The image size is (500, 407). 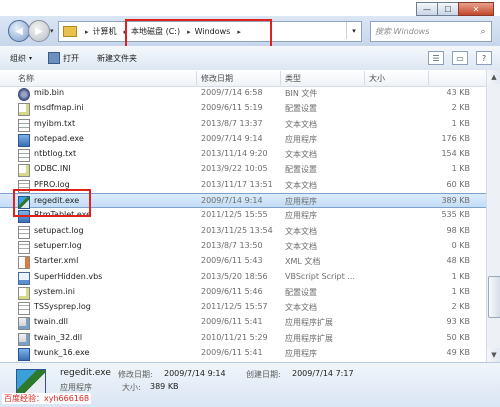 I want to click on file-date: 2013/9/22 10:05, so click(x=234, y=169).